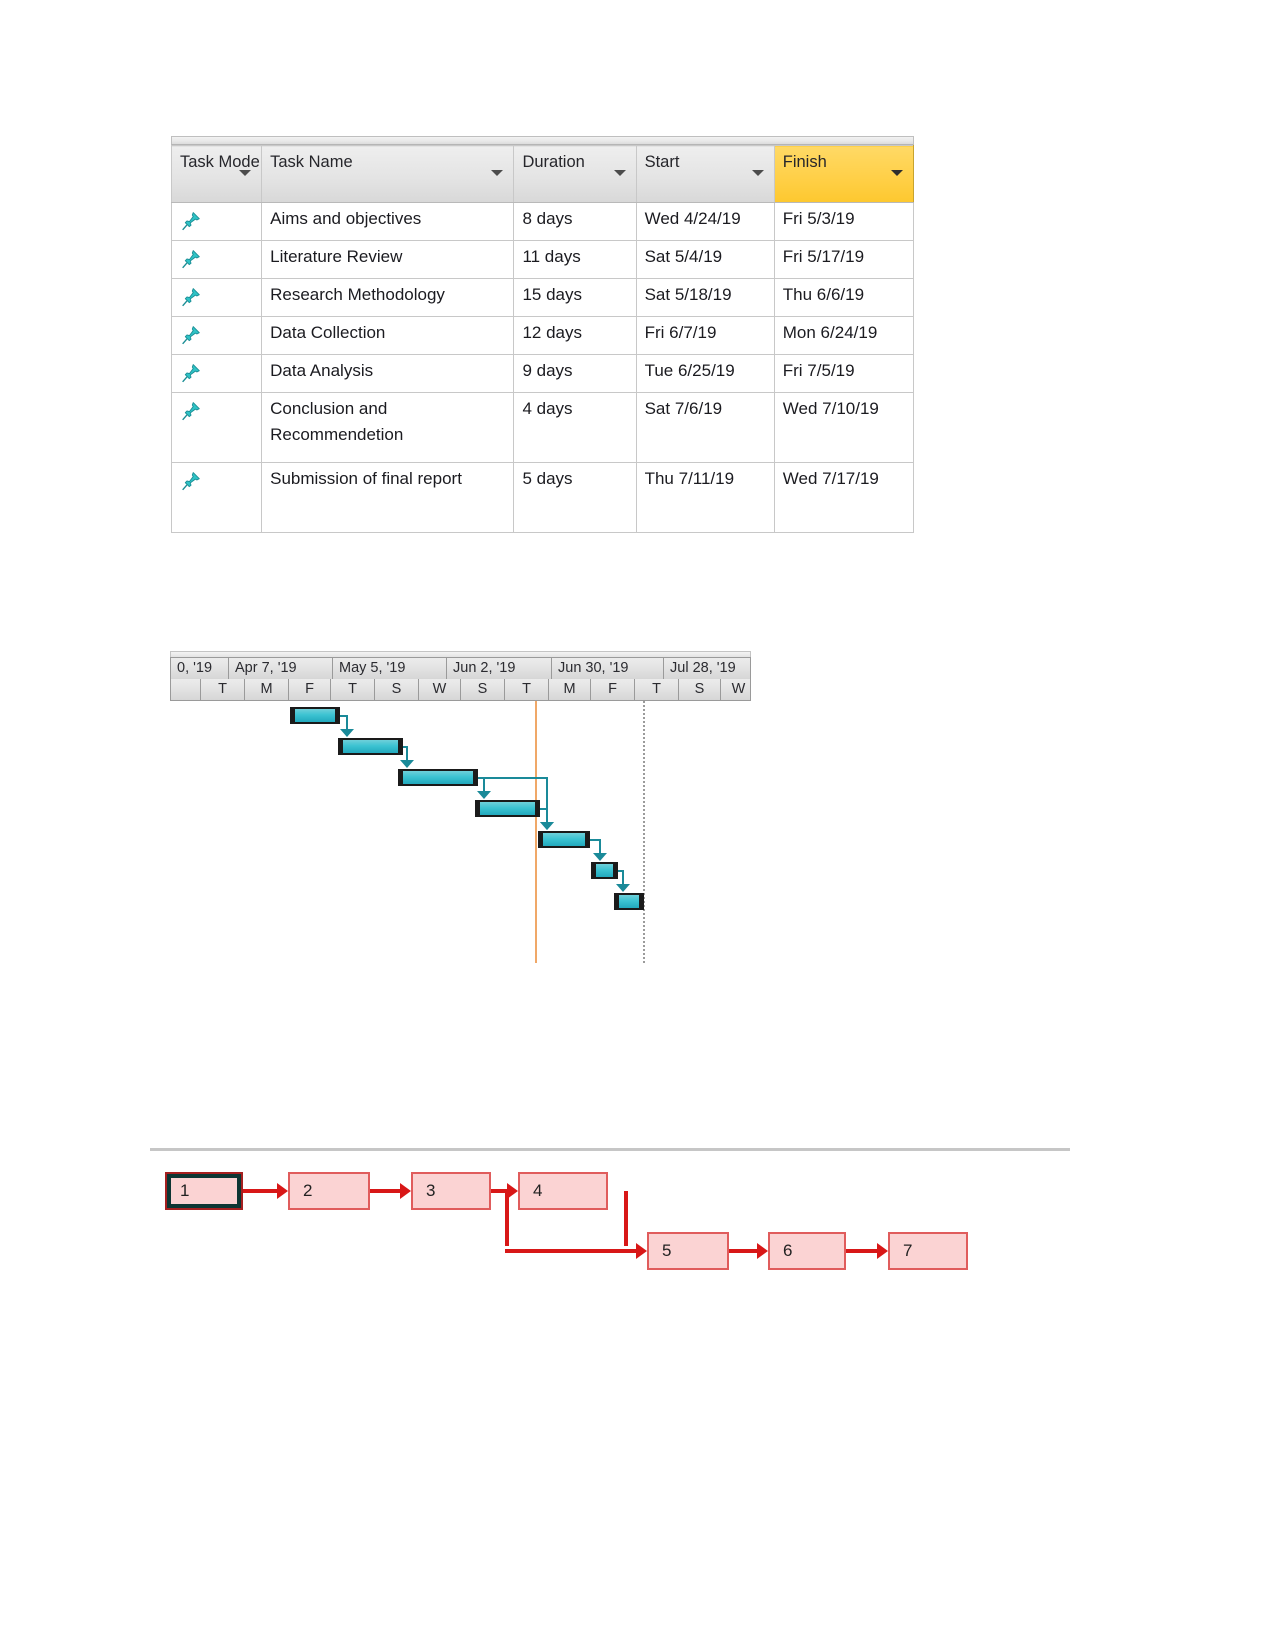 The image size is (1275, 1650). I want to click on timescale-month-cell: 0, '19, so click(200, 668).